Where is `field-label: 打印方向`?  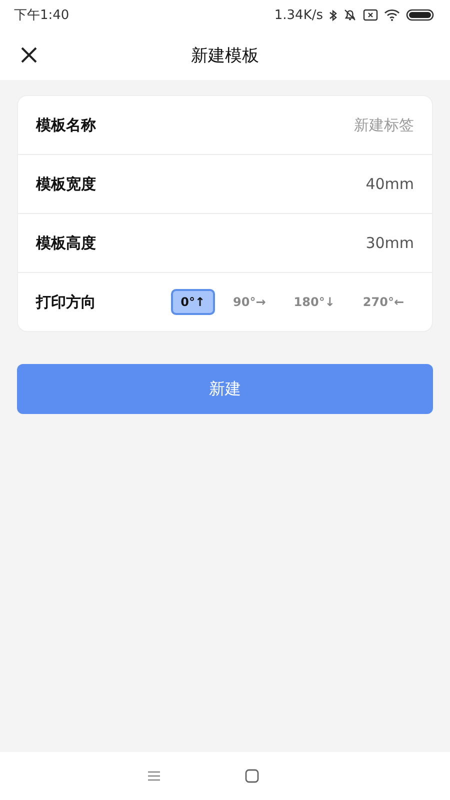
field-label: 打印方向 is located at coordinates (66, 302).